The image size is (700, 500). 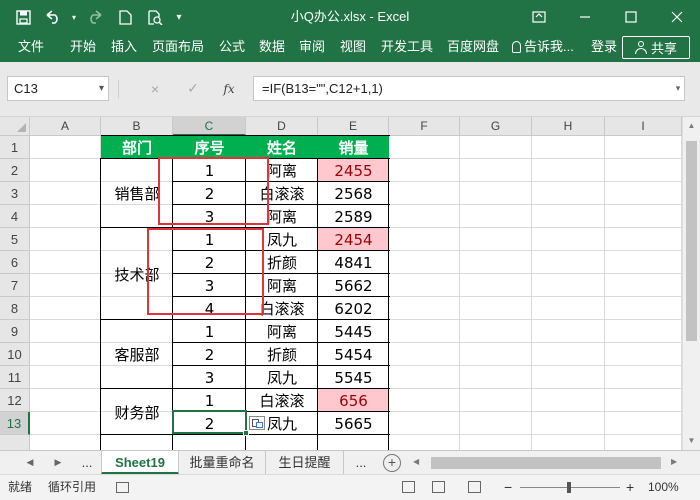 What do you see at coordinates (74, 17) in the screenshot?
I see `undo-dropdown-icon: ▾` at bounding box center [74, 17].